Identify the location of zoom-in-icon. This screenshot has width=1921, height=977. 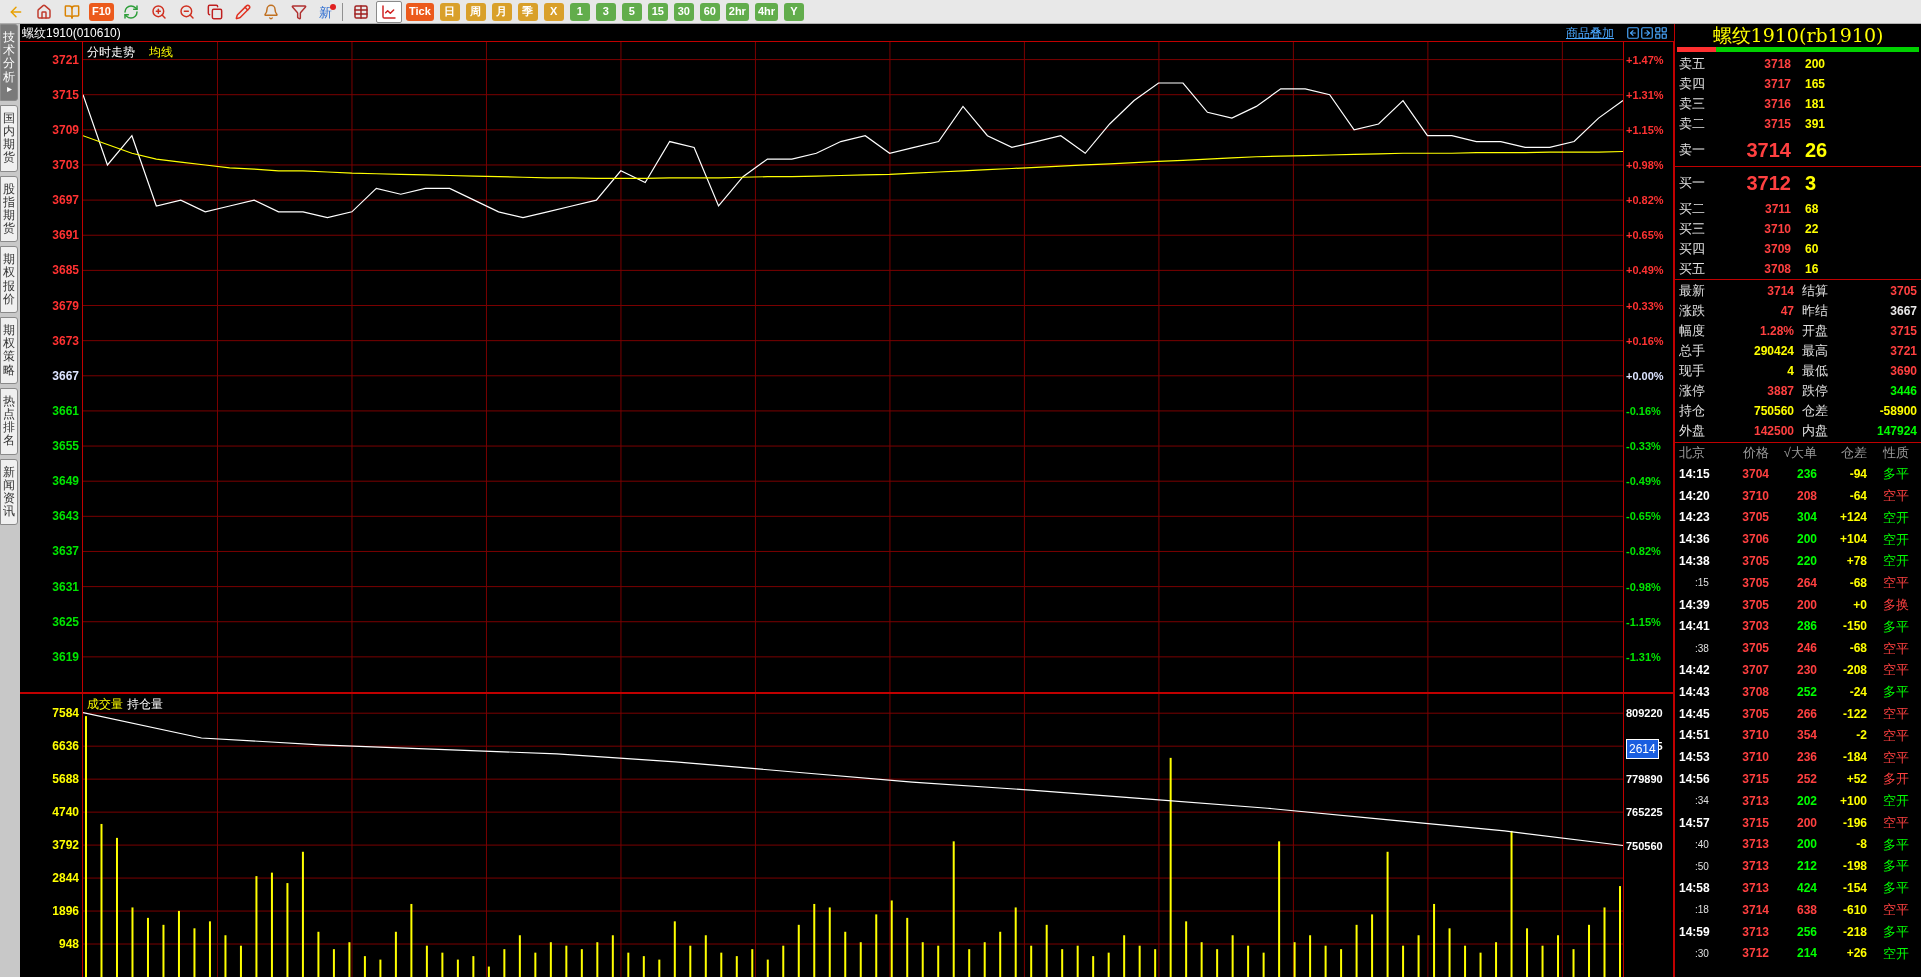
(158, 11).